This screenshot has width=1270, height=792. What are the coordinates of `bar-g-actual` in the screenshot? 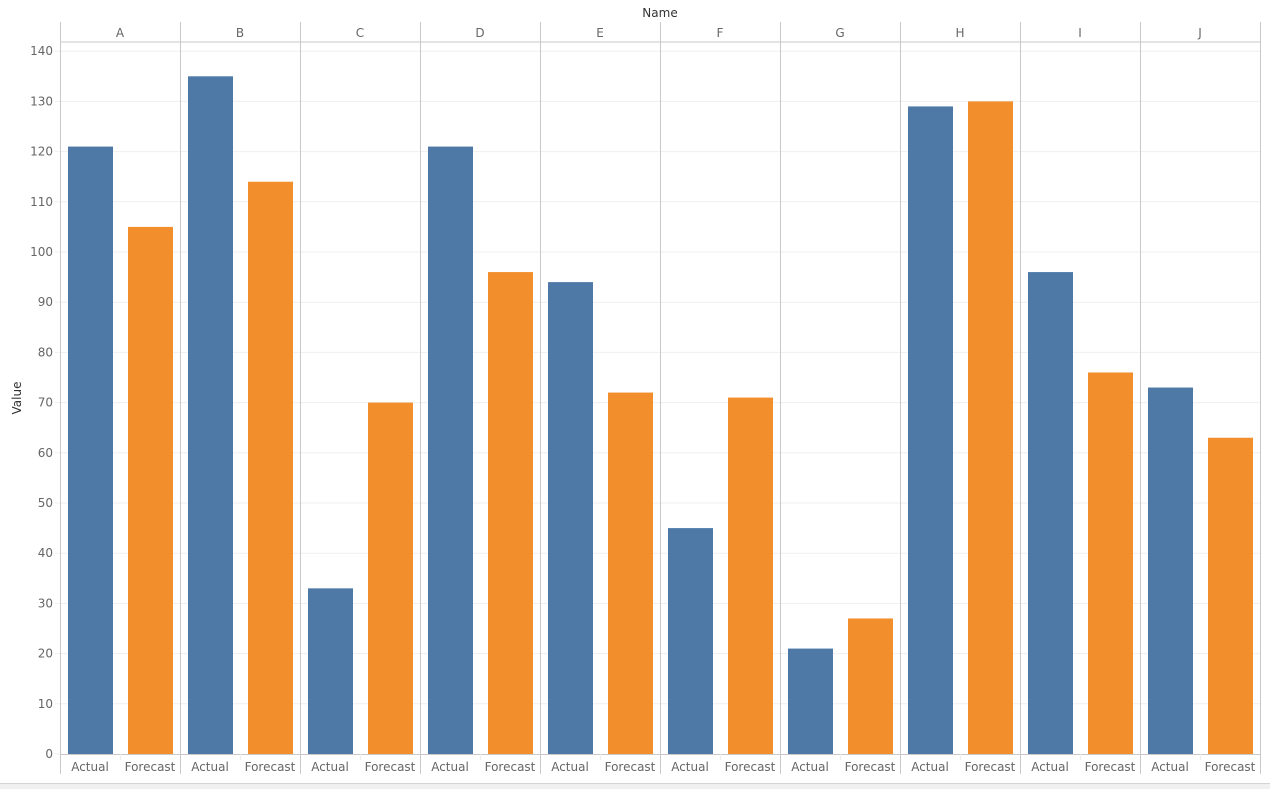 It's located at (810, 701).